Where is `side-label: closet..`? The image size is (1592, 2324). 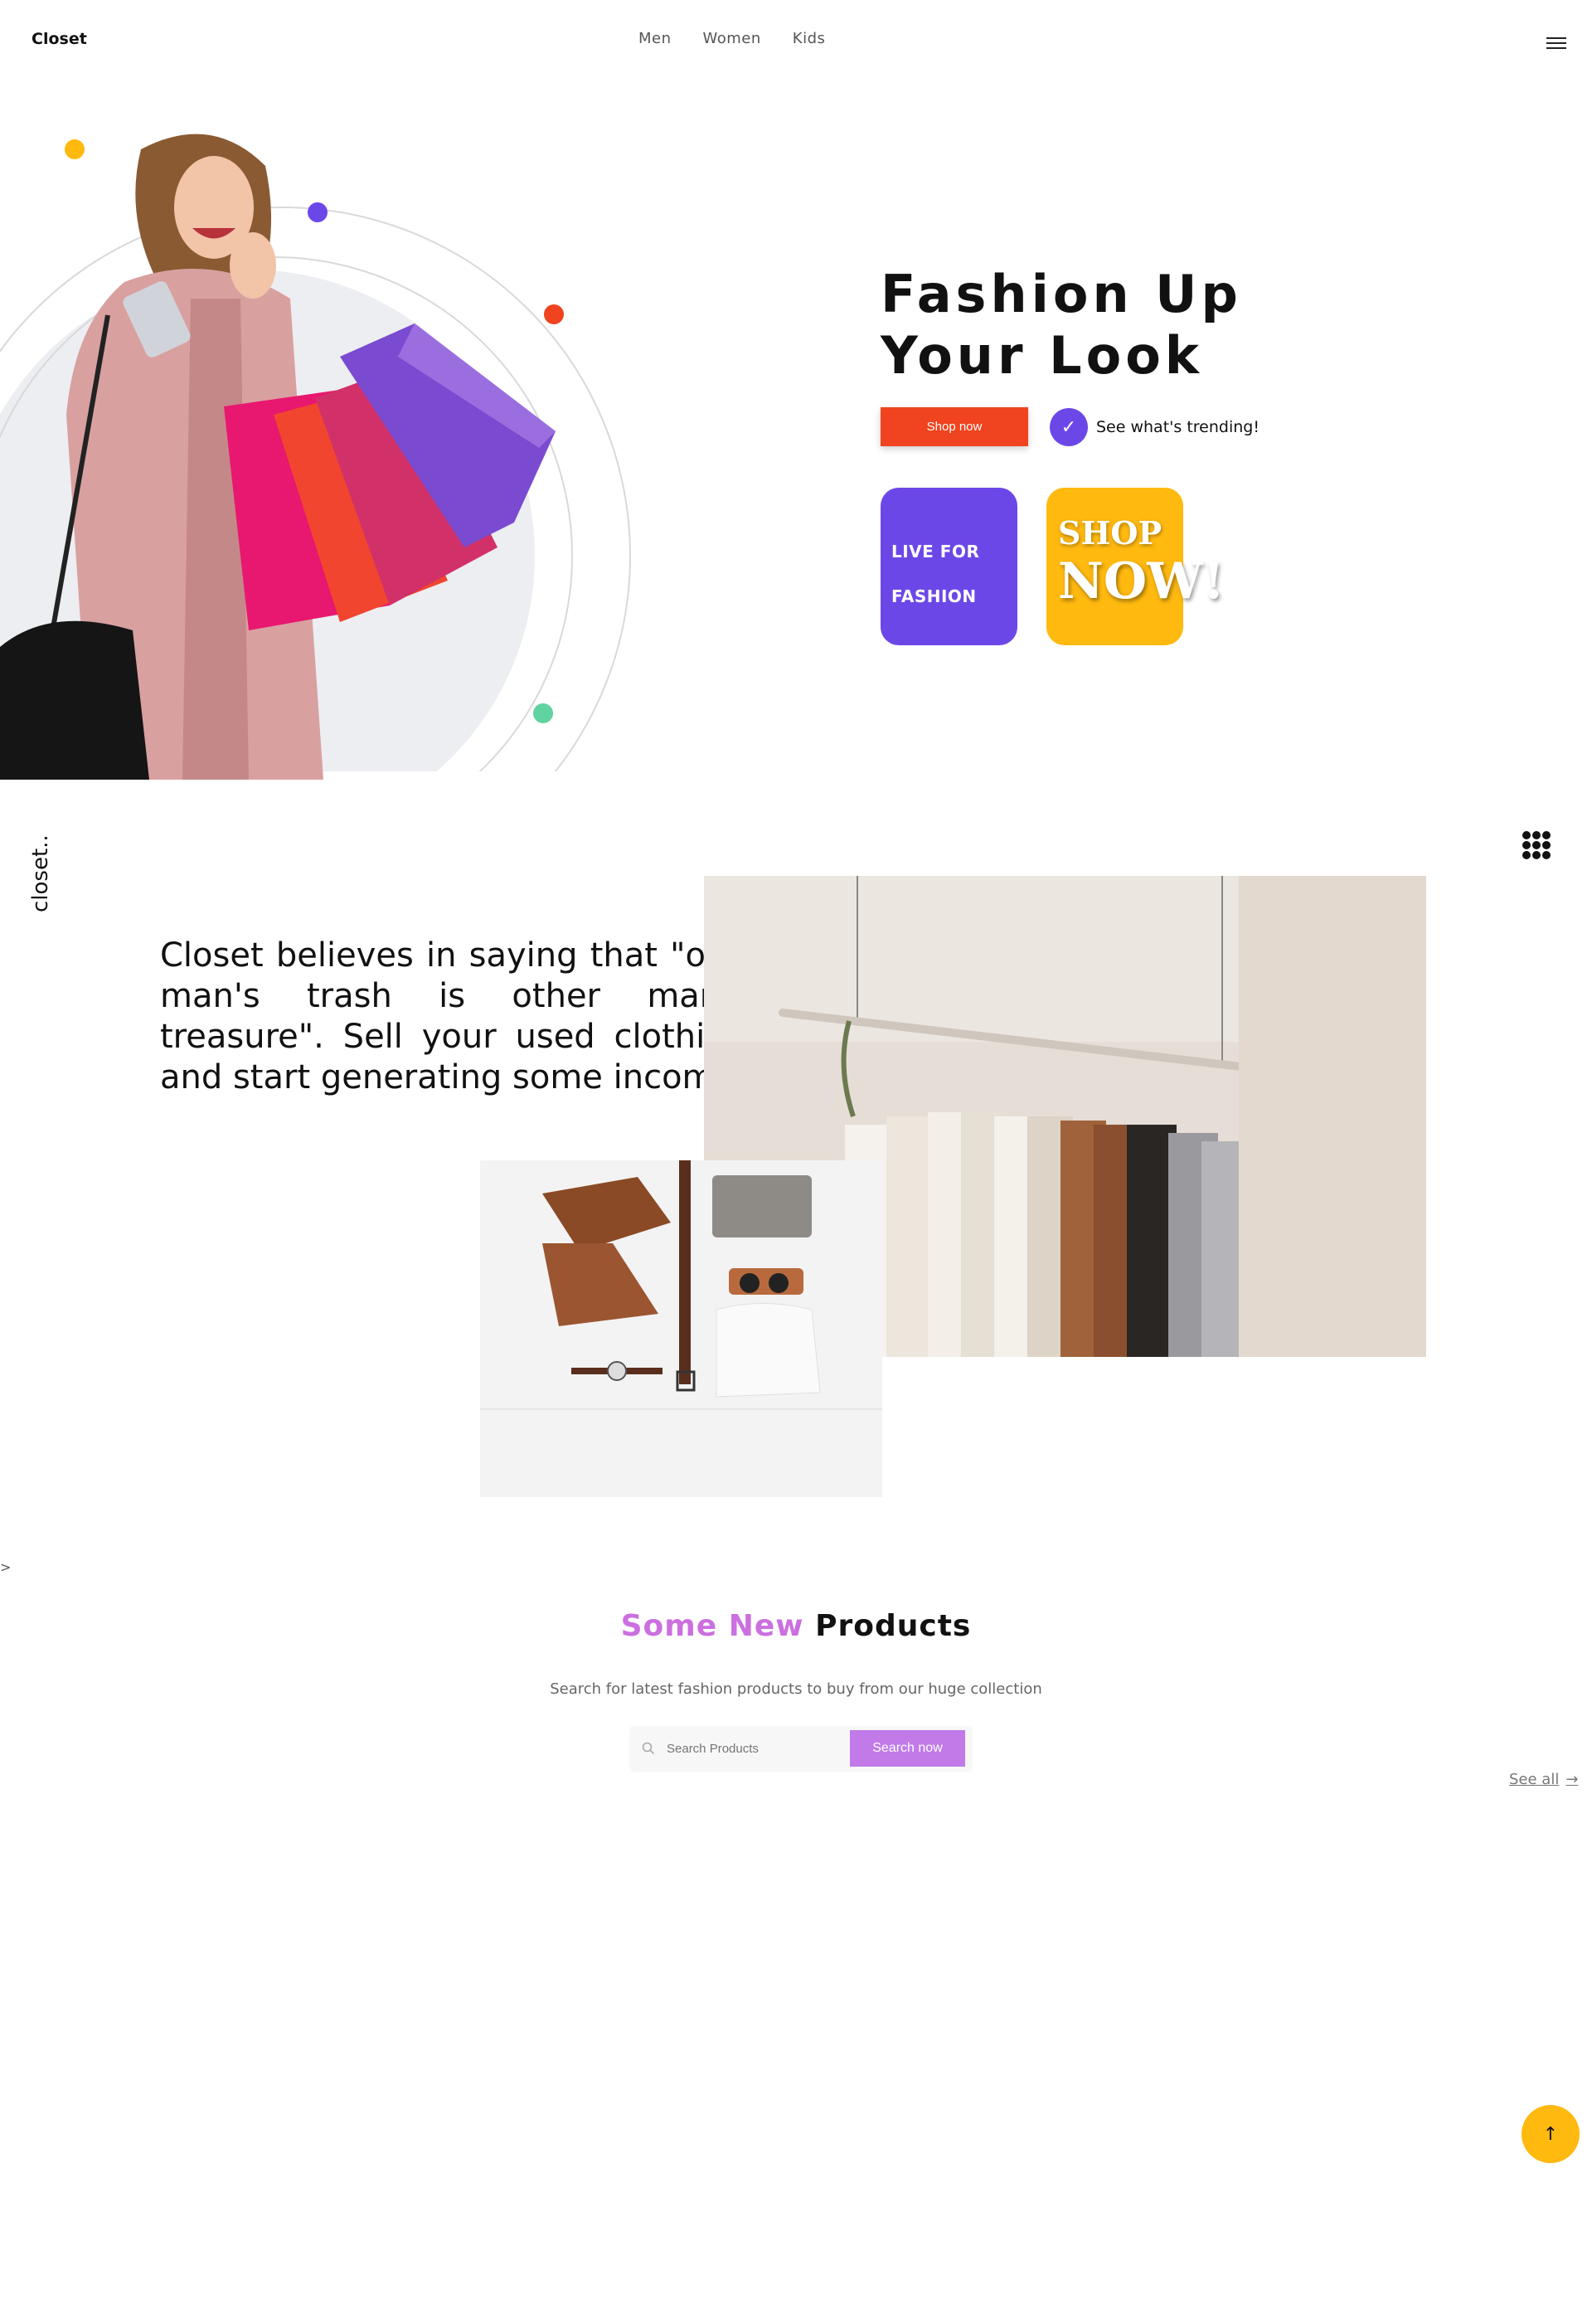 side-label: closet.. is located at coordinates (40, 873).